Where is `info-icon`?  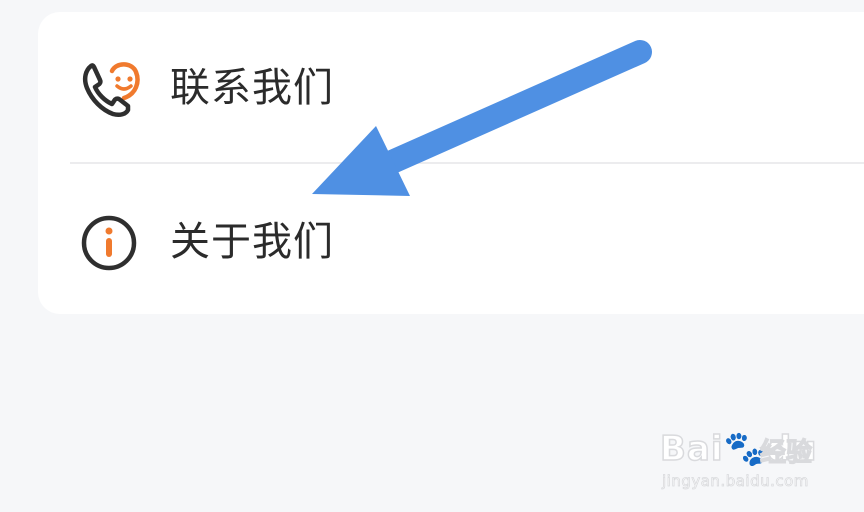
info-icon is located at coordinates (109, 243).